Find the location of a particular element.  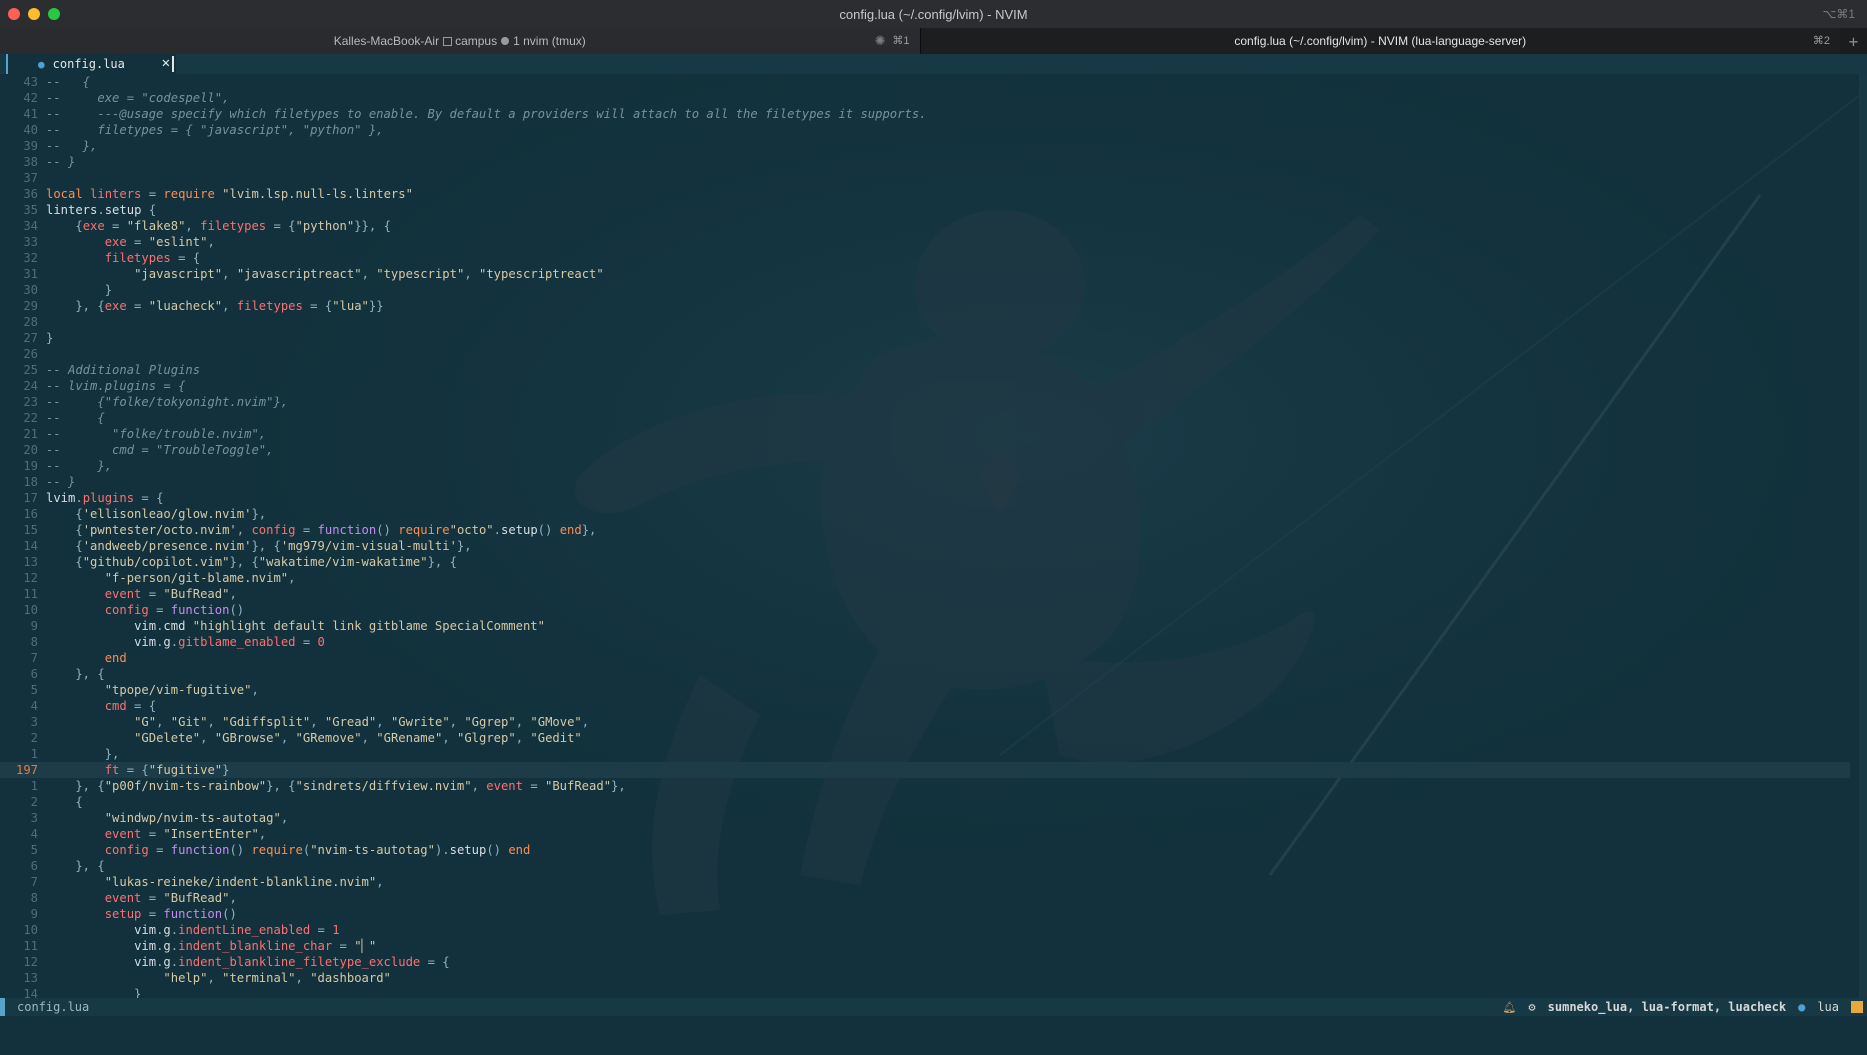

new-tab-button: + is located at coordinates (1853, 41).